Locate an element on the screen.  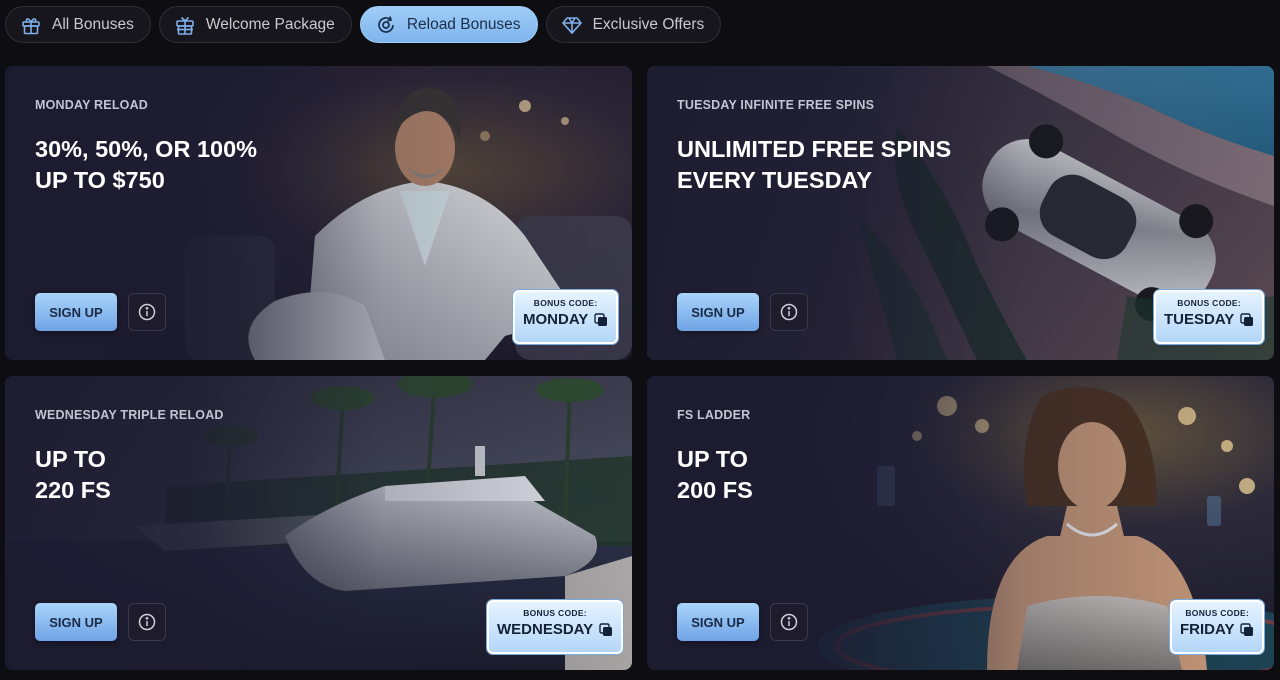
headline-line-1: 30%, 50%, OR 100% is located at coordinates (146, 149).